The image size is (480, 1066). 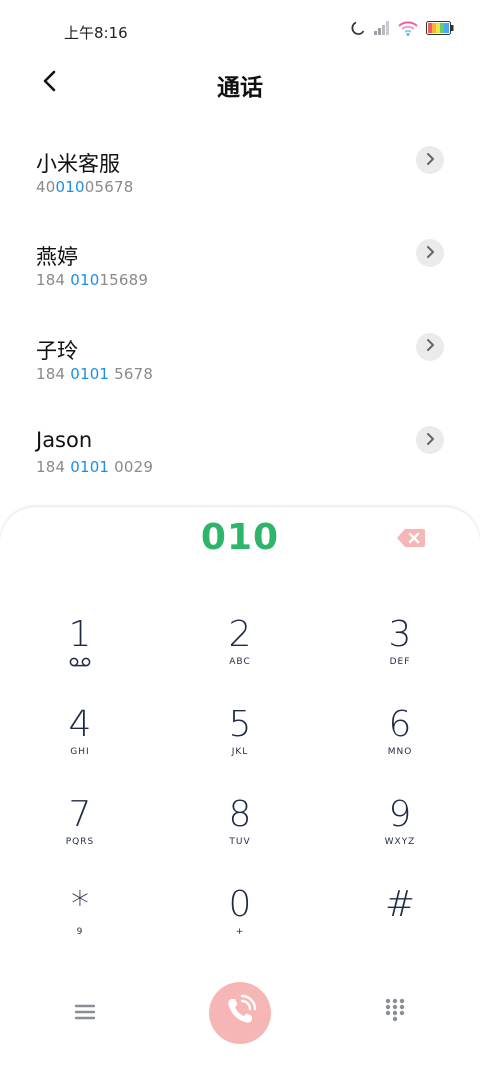 What do you see at coordinates (80, 842) in the screenshot?
I see `key-letters: PQRS` at bounding box center [80, 842].